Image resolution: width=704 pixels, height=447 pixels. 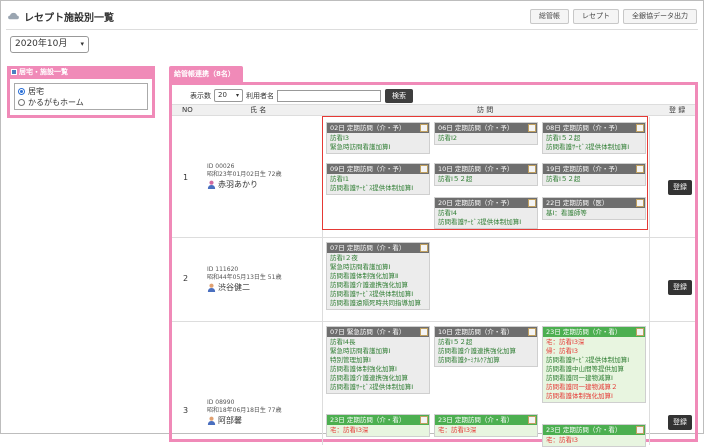 I want to click on facility-option-karugamo: かるがもホーム, so click(x=81, y=102).